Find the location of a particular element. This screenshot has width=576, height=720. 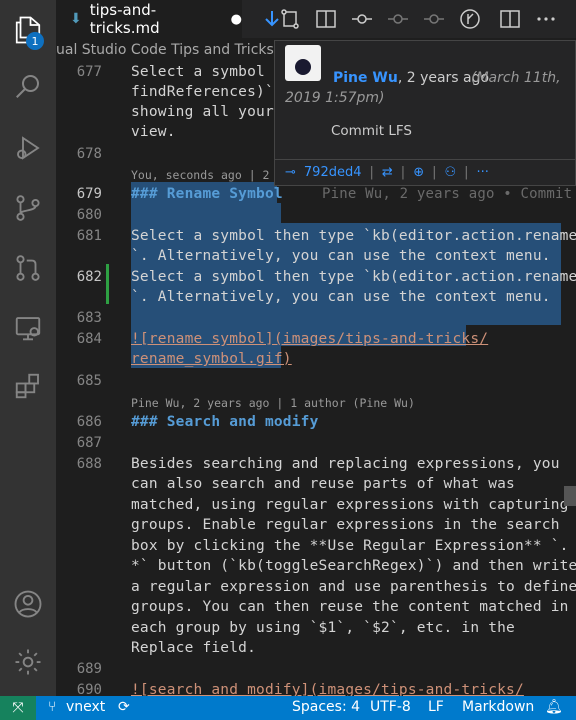

code-line: ![rename symbol](images/tips-and-tricks/ is located at coordinates (309, 339).